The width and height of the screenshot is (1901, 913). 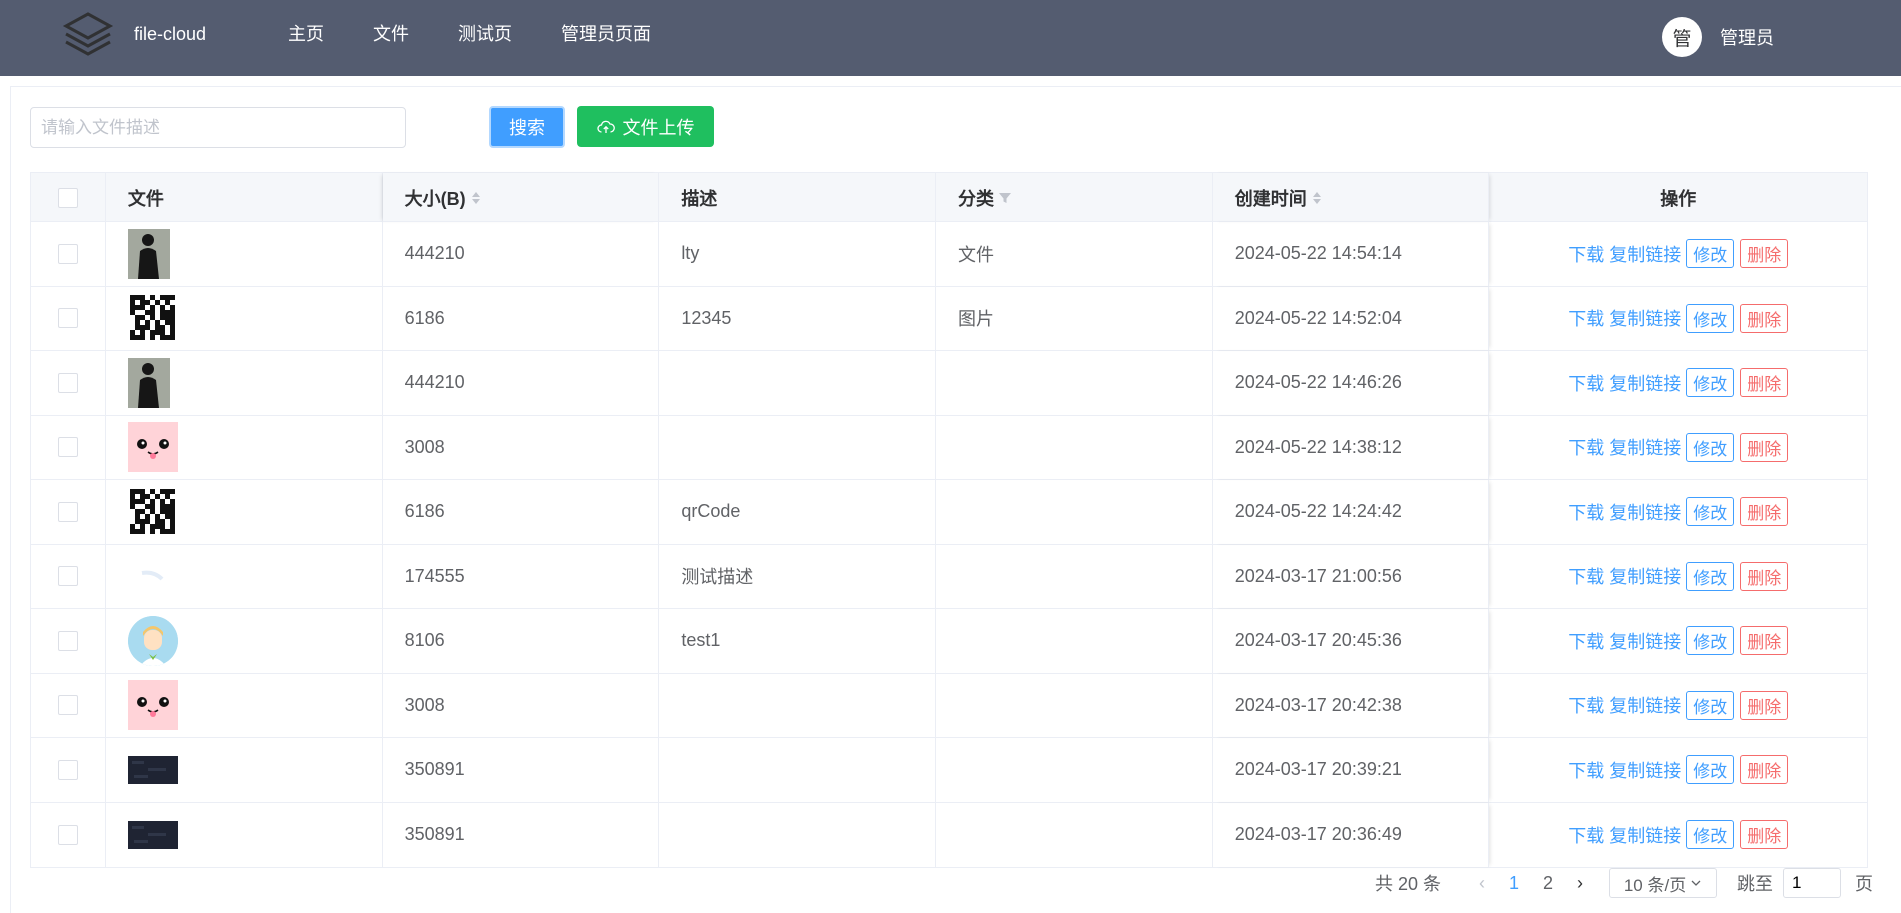 I want to click on search-button: 搜索, so click(x=527, y=127).